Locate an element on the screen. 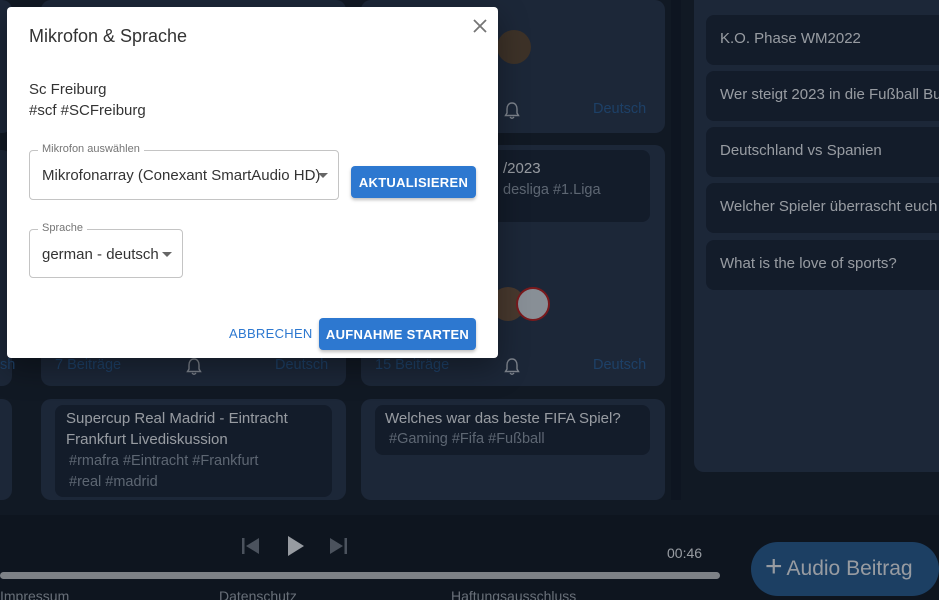 This screenshot has height=600, width=939. cancel-button: ABBRECHEN is located at coordinates (271, 333).